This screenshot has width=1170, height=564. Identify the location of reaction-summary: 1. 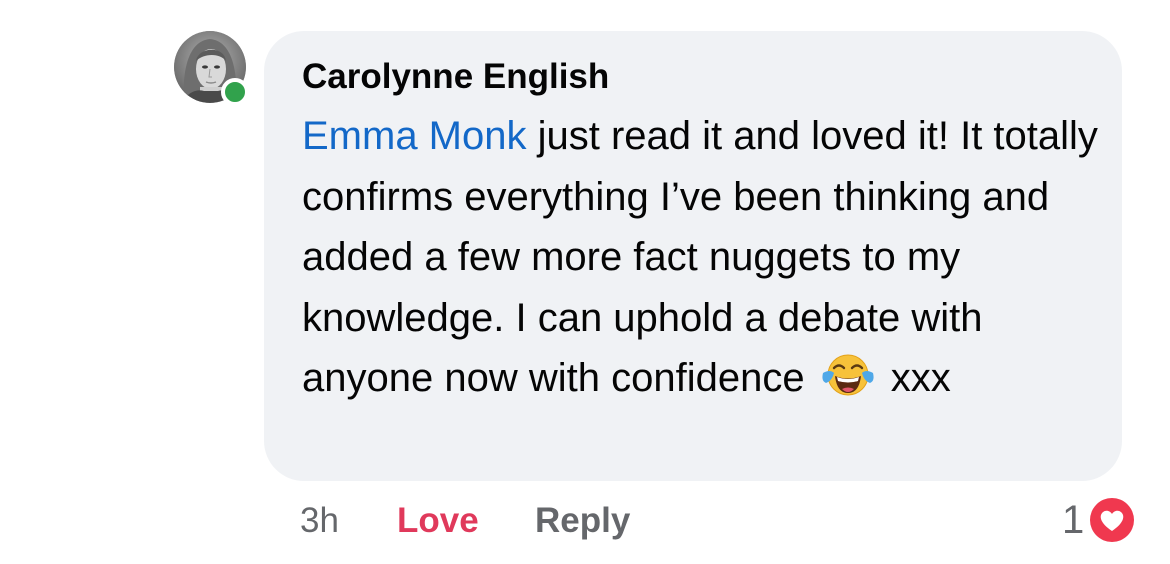
(1100, 520).